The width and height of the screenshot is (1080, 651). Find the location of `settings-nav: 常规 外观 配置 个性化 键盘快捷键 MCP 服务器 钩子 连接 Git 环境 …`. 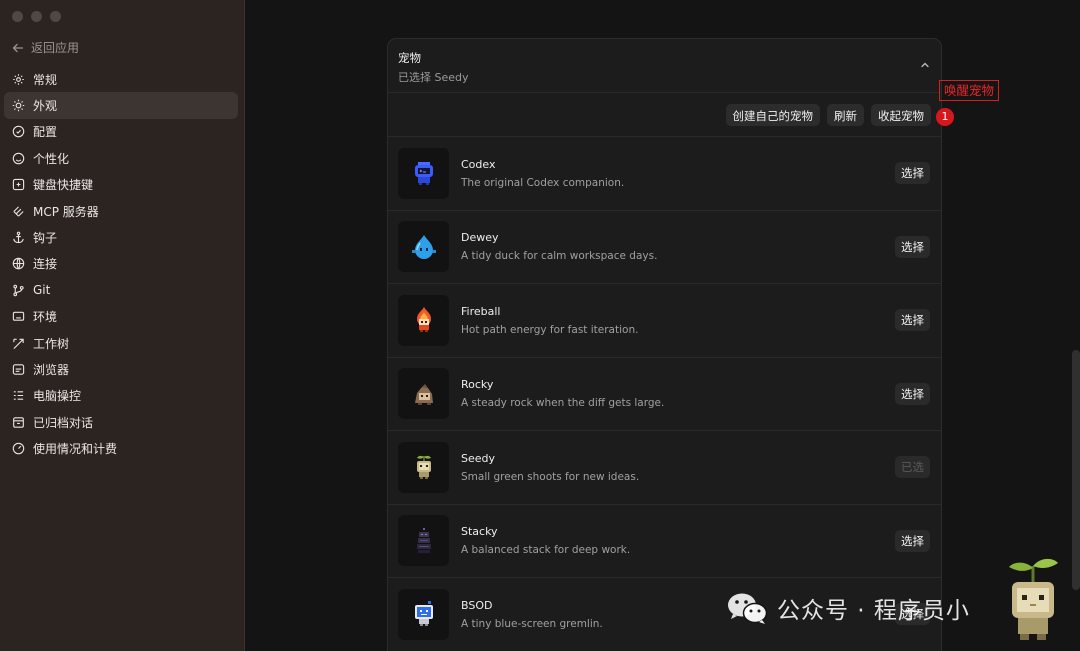

settings-nav: 常规 外观 配置 个性化 键盘快捷键 MCP 服务器 钩子 连接 Git 环境 … is located at coordinates (121, 264).